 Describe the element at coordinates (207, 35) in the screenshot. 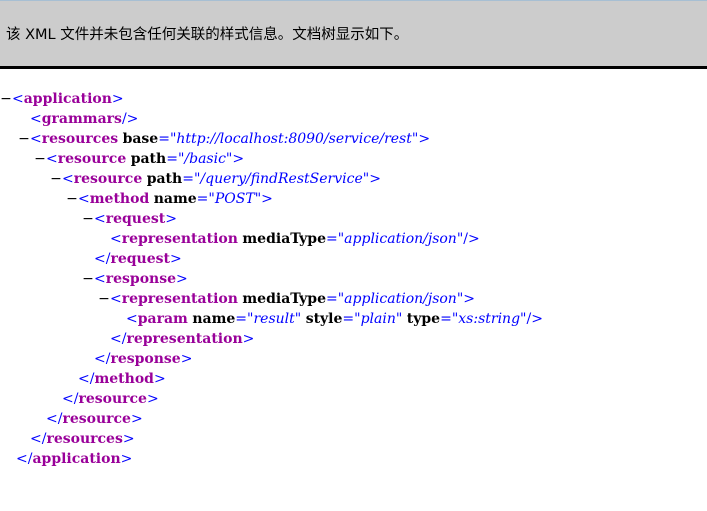

I see `notice-text: 该 XML 文件并未包含任何关联的样式信息。文档树显示如下。` at that location.